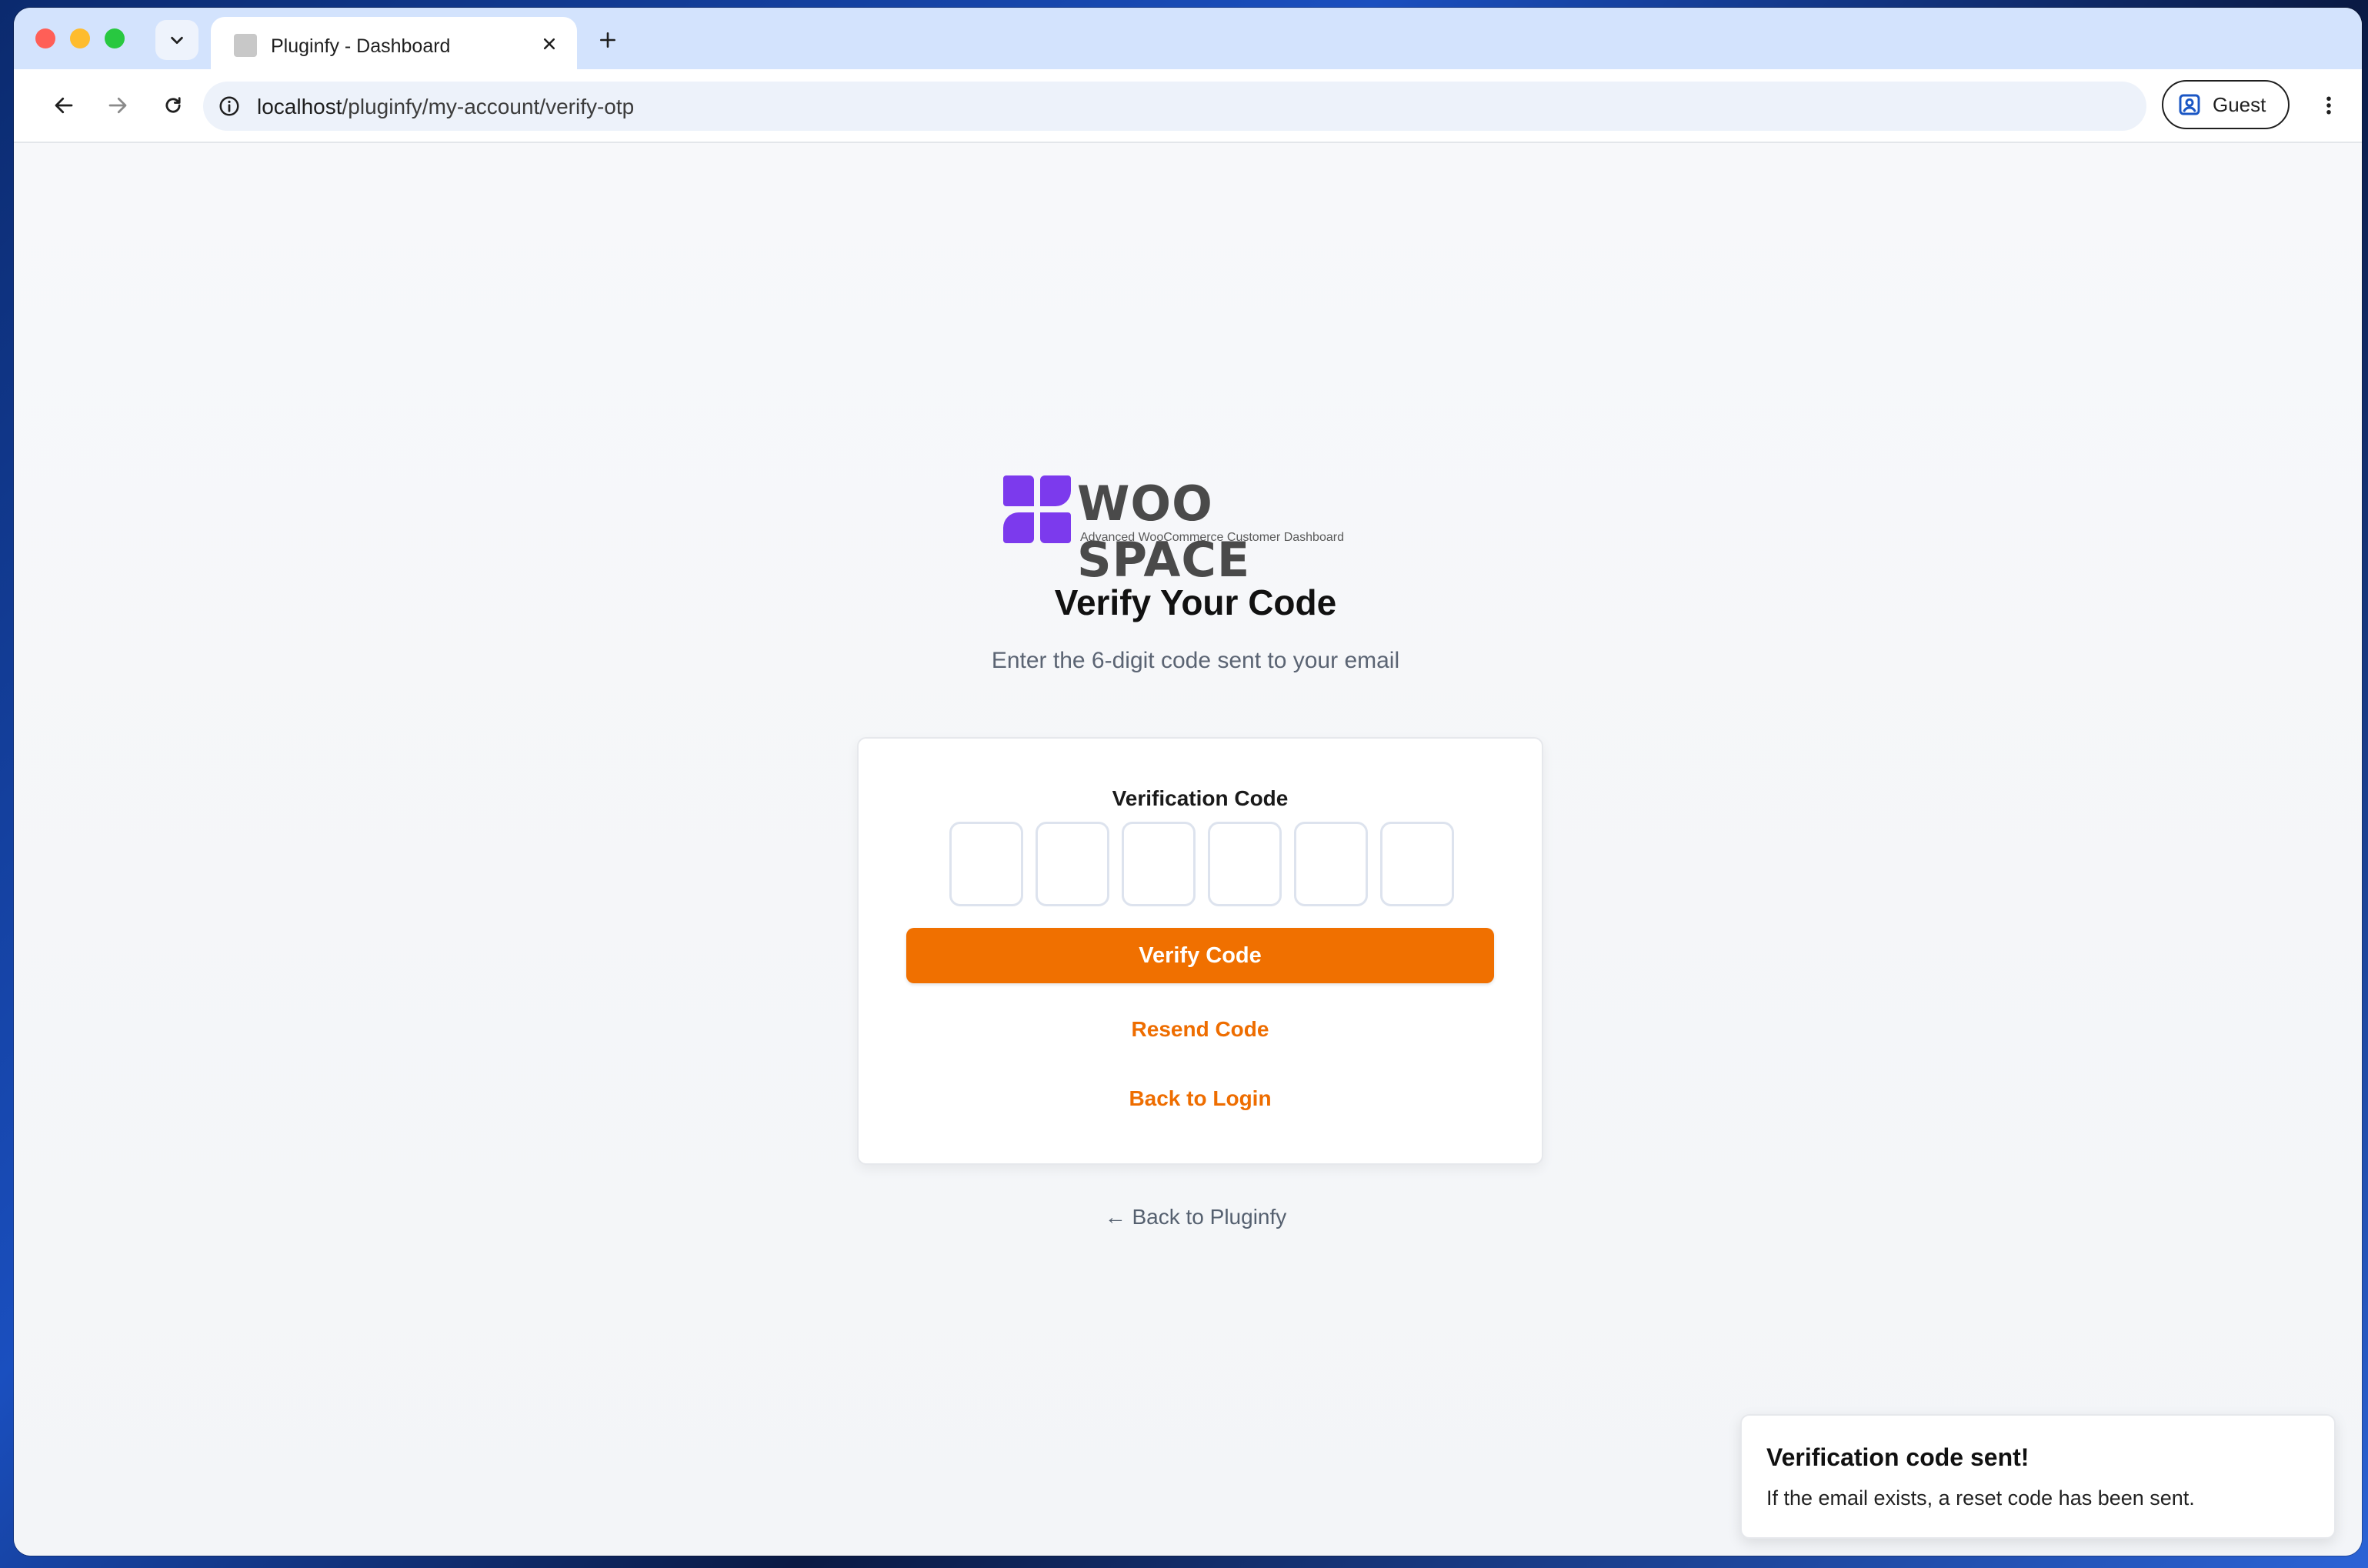 The width and height of the screenshot is (2368, 1568). I want to click on url-text: localhost/pluginfy/my-account/verify-otp, so click(445, 107).